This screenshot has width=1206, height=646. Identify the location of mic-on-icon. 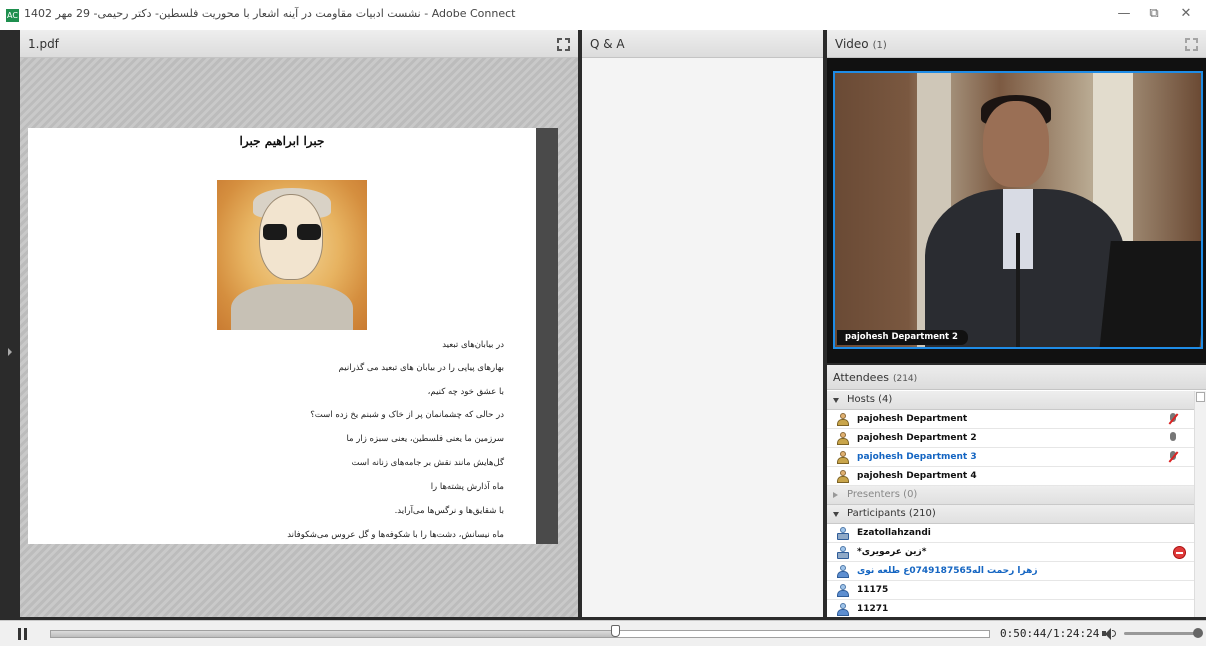
(1173, 438).